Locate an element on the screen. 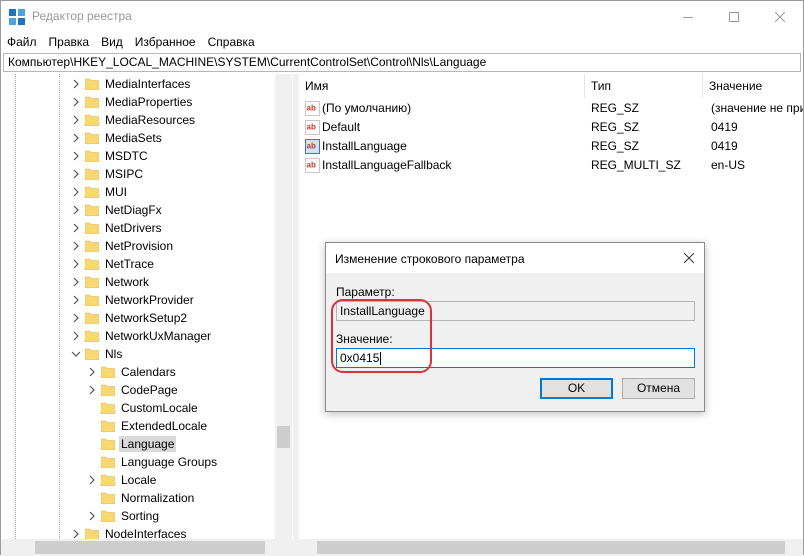  chevron-down-icon is located at coordinates (76, 354).